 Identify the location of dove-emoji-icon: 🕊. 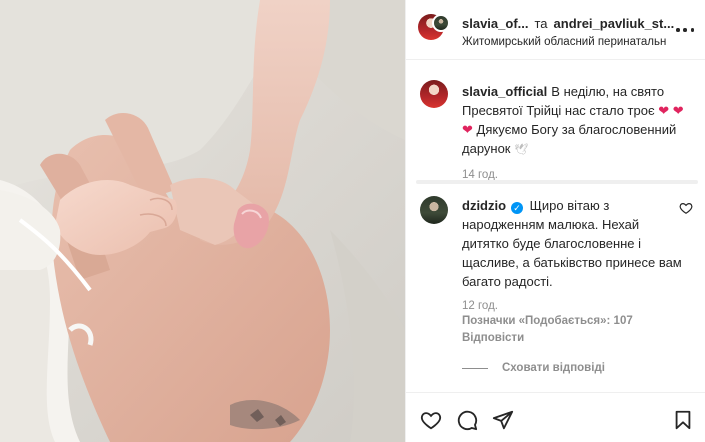
(521, 150).